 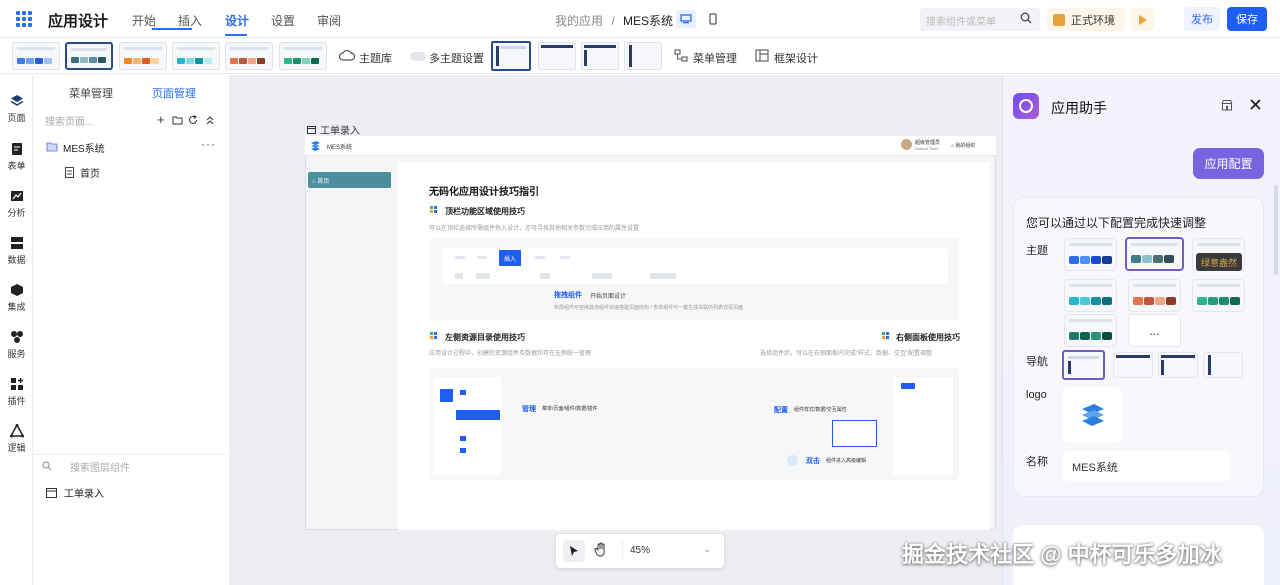 What do you see at coordinates (17, 149) in the screenshot?
I see `form-icon` at bounding box center [17, 149].